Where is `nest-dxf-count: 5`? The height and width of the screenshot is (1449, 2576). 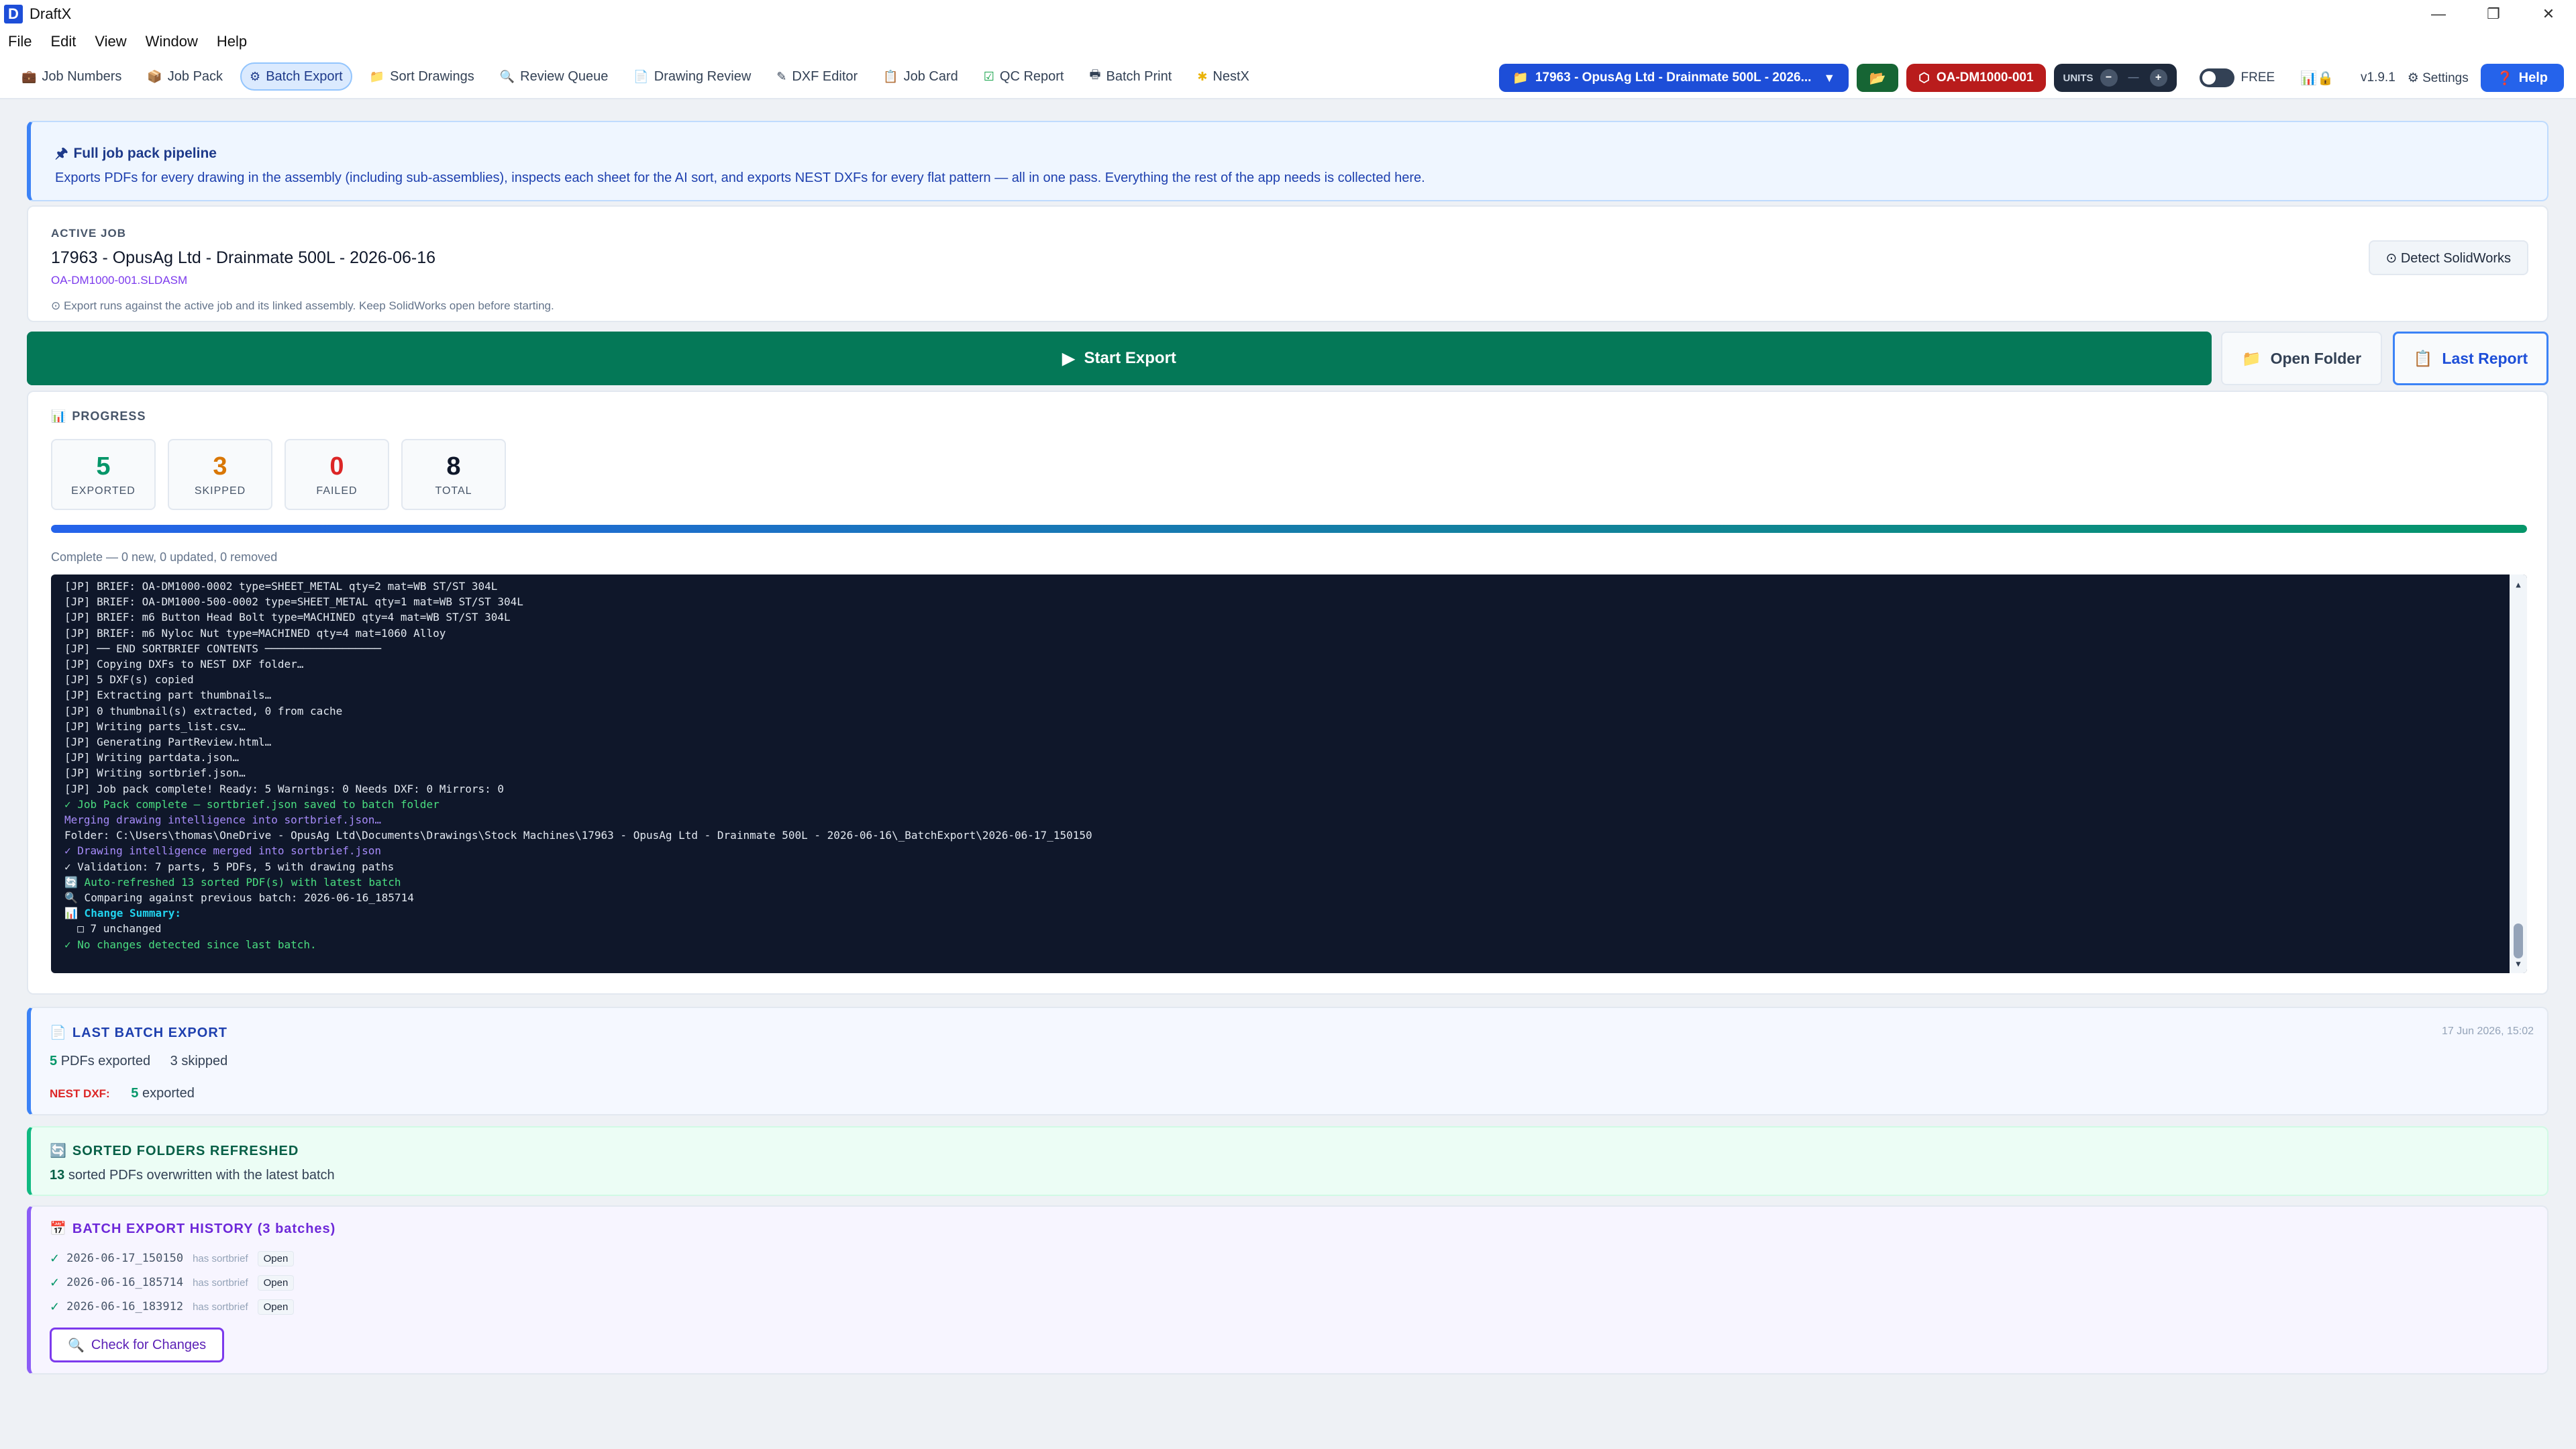 nest-dxf-count: 5 is located at coordinates (135, 1093).